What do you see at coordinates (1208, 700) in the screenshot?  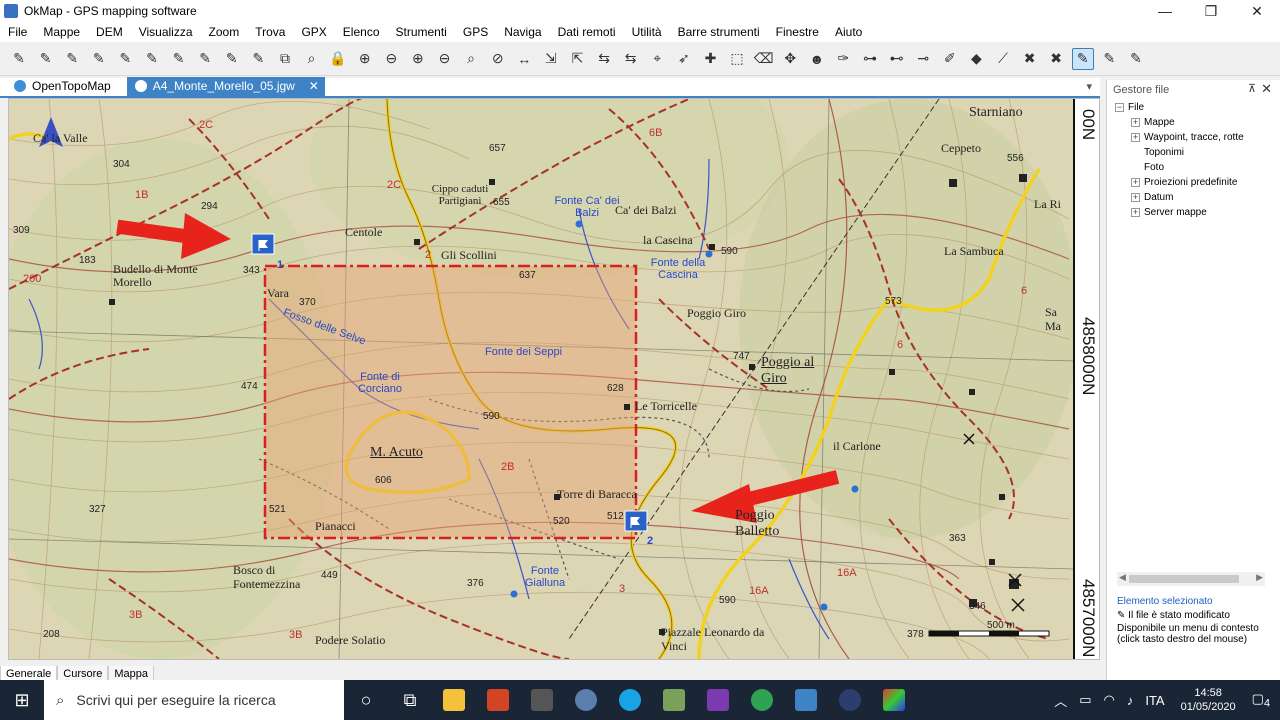 I see `clock: 14:58 01/05/2020` at bounding box center [1208, 700].